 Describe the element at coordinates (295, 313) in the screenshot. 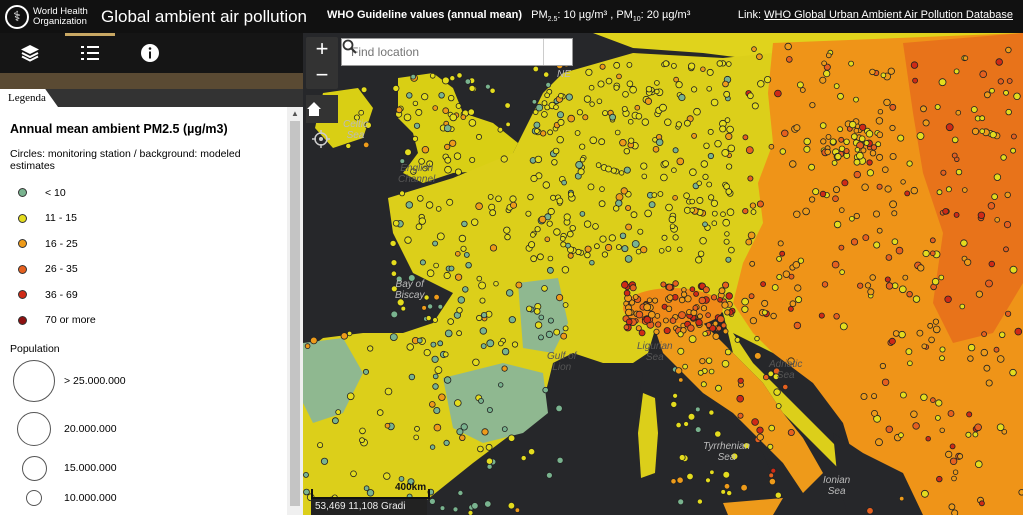

I see `scroll-thumb` at that location.